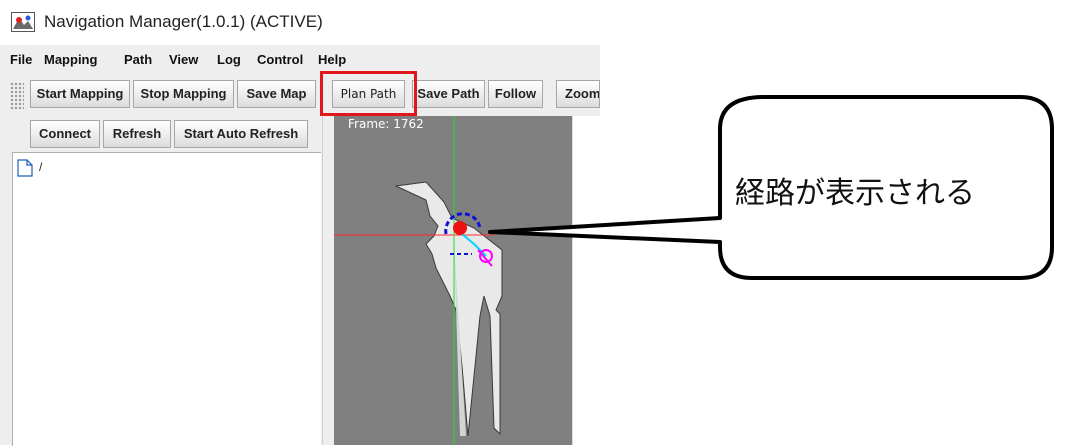 Image resolution: width=1069 pixels, height=446 pixels. I want to click on menu-view: View, so click(183, 59).